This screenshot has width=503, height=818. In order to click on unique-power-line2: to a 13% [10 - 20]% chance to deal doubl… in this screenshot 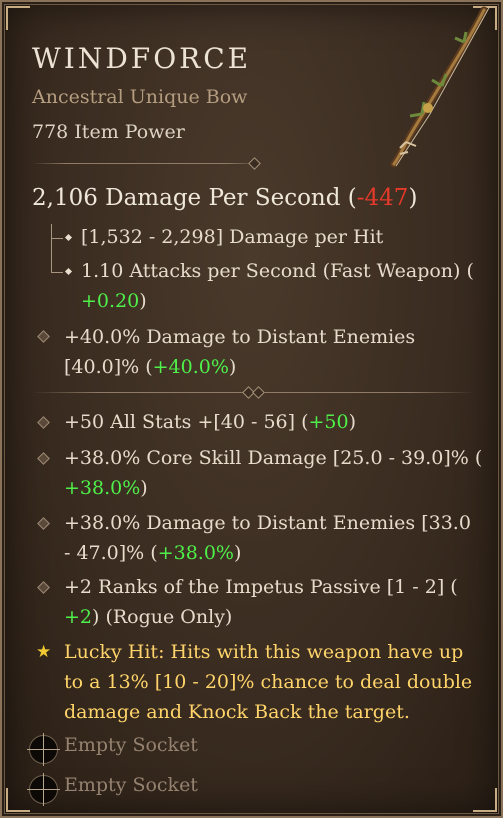, I will do `click(268, 682)`.